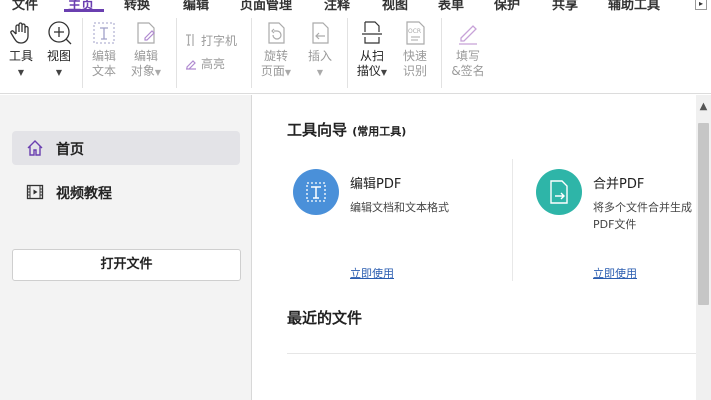 This screenshot has width=711, height=400. I want to click on merge-pdf-icon, so click(559, 192).